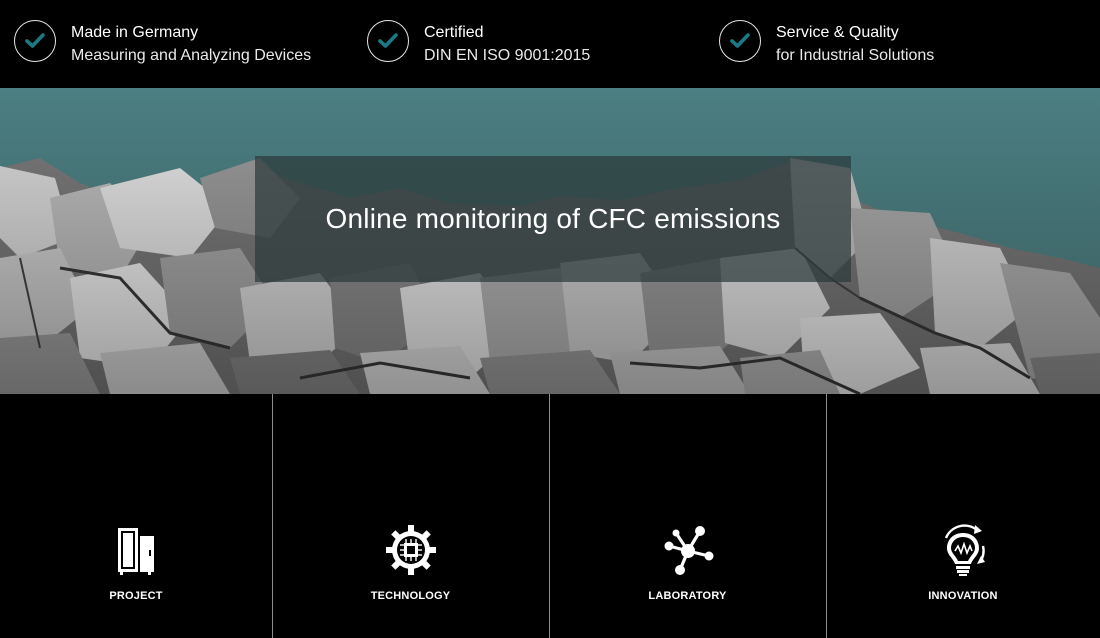 Image resolution: width=1100 pixels, height=638 pixels. What do you see at coordinates (963, 516) in the screenshot?
I see `tile-innovation: INNOVATION` at bounding box center [963, 516].